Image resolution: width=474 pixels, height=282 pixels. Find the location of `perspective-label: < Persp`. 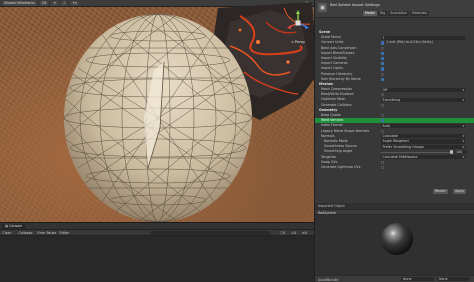

perspective-label: < Persp is located at coordinates (298, 42).